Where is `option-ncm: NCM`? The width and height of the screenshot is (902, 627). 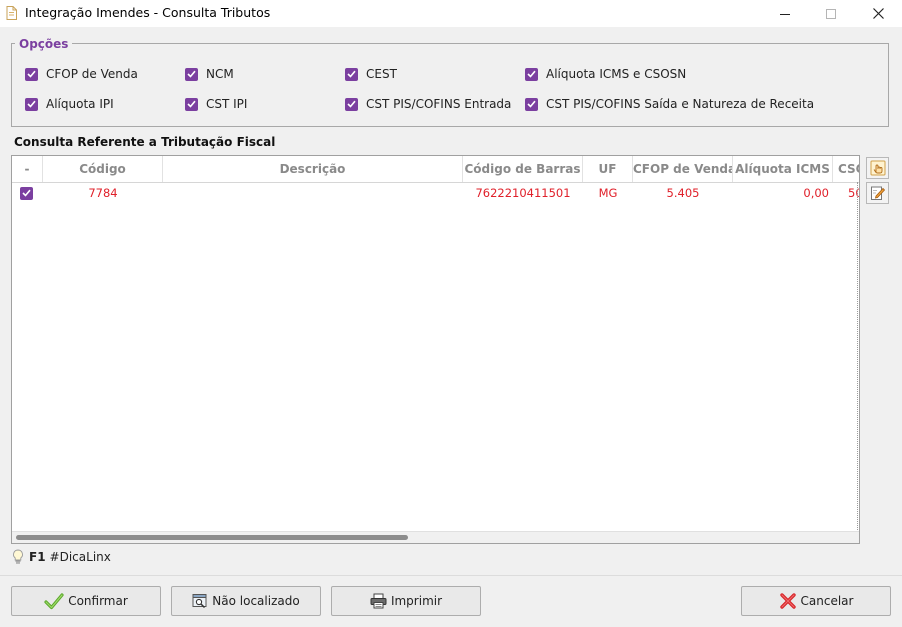 option-ncm: NCM is located at coordinates (209, 74).